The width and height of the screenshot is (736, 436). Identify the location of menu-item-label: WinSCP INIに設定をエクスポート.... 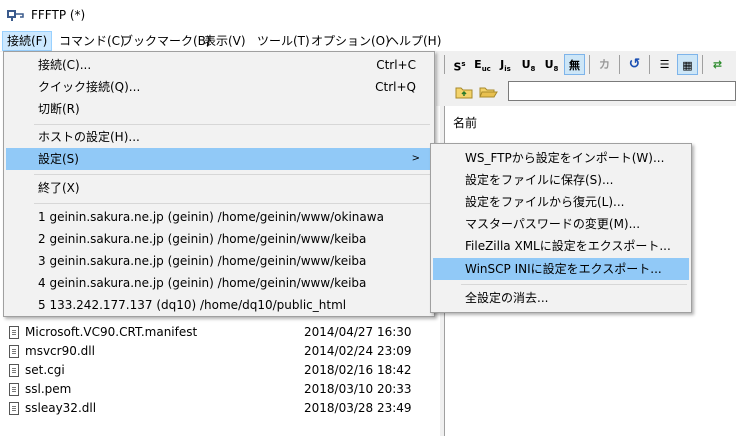
(563, 269).